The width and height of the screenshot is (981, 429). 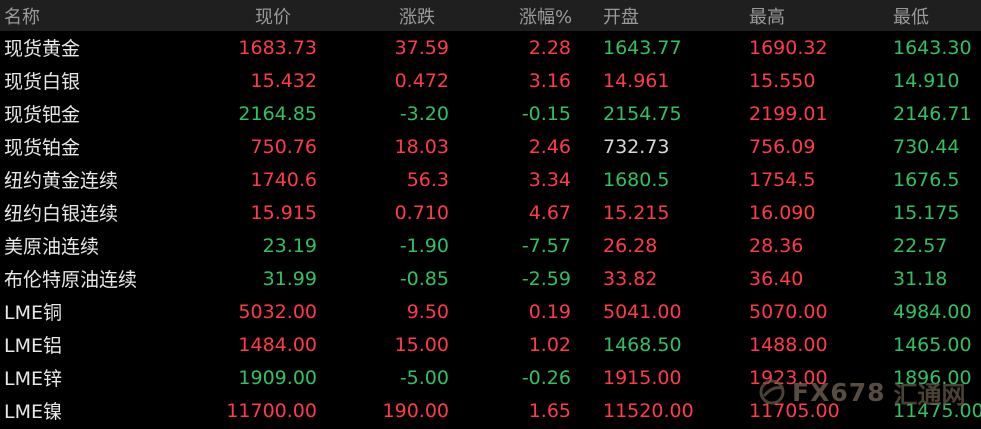 I want to click on cell-change-pct: -7.57, so click(x=546, y=245).